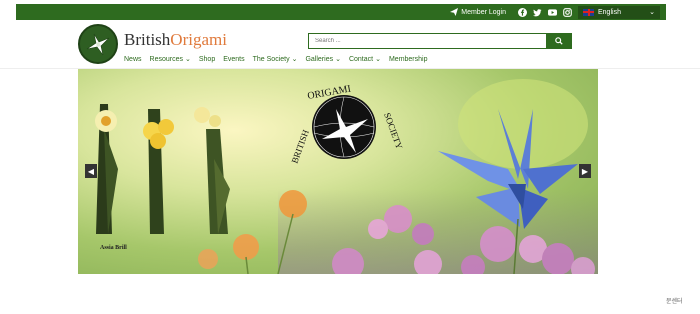 This screenshot has width=700, height=314. I want to click on nav-item-news: News, so click(133, 59).